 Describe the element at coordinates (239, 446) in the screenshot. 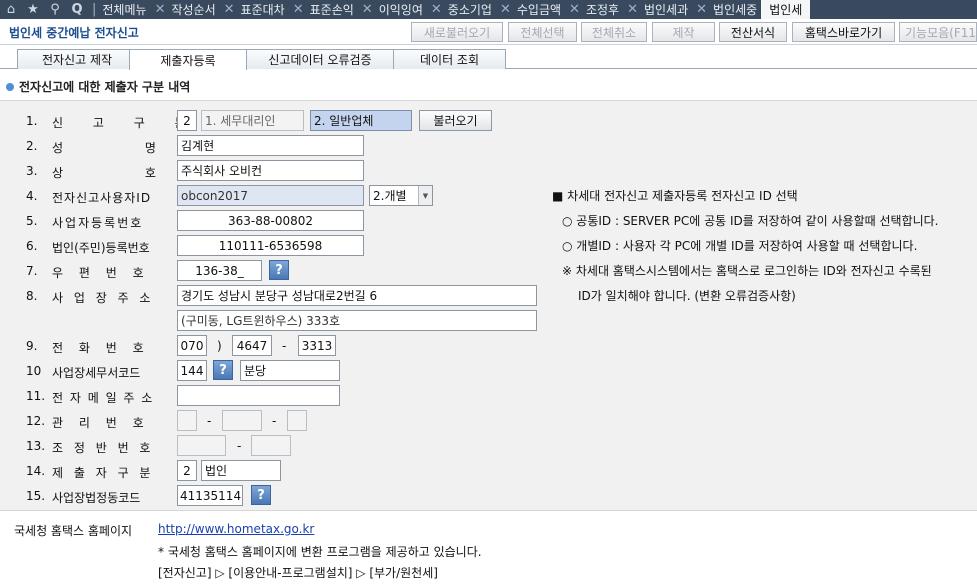

I see `adj-dash: -` at that location.